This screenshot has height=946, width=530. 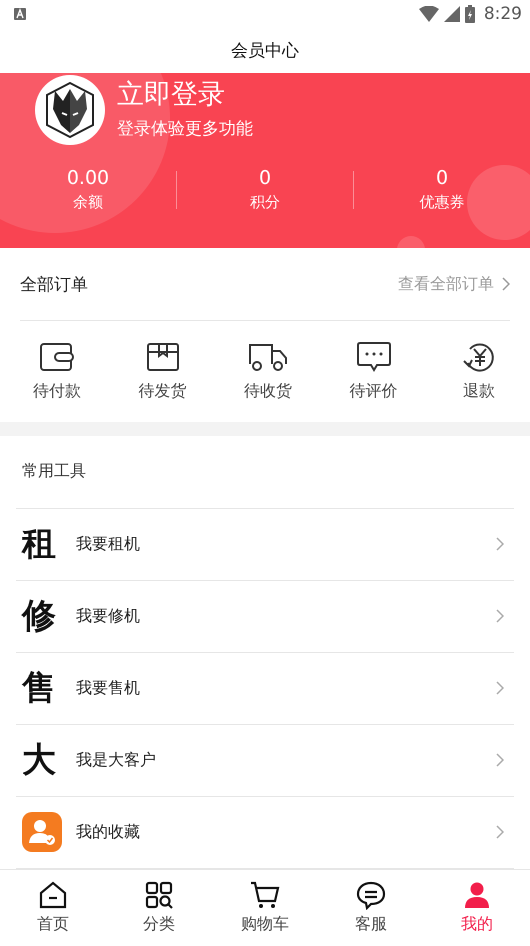 I want to click on order-status-label: 待评价, so click(x=374, y=391).